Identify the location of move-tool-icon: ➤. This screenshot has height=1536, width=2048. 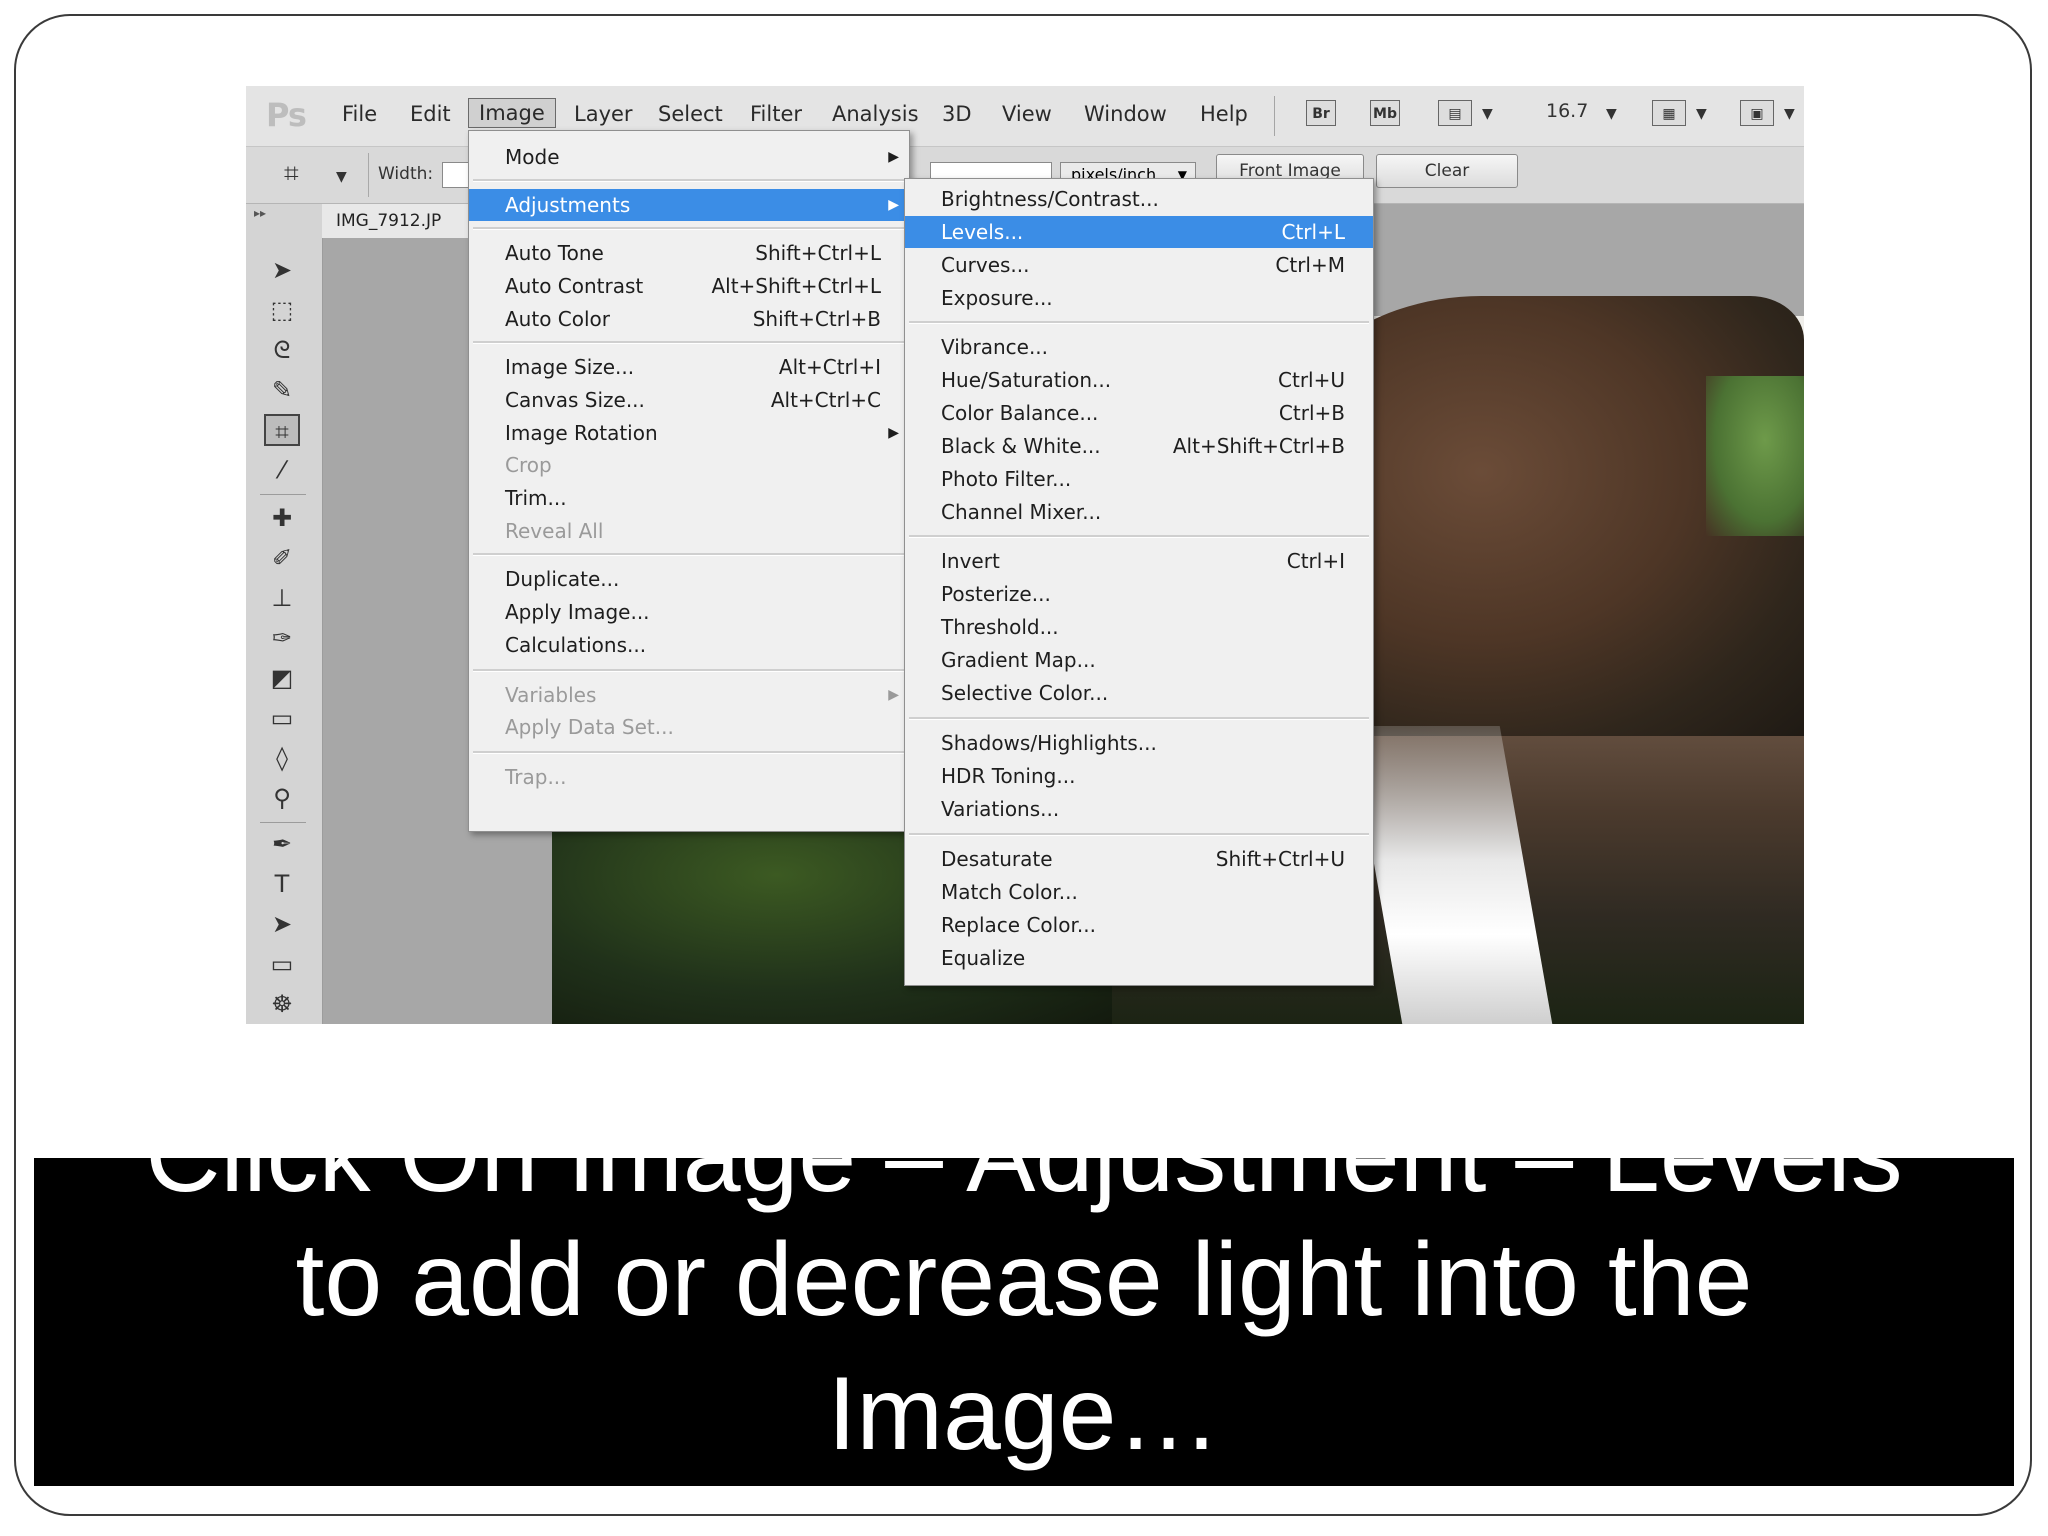
(282, 270).